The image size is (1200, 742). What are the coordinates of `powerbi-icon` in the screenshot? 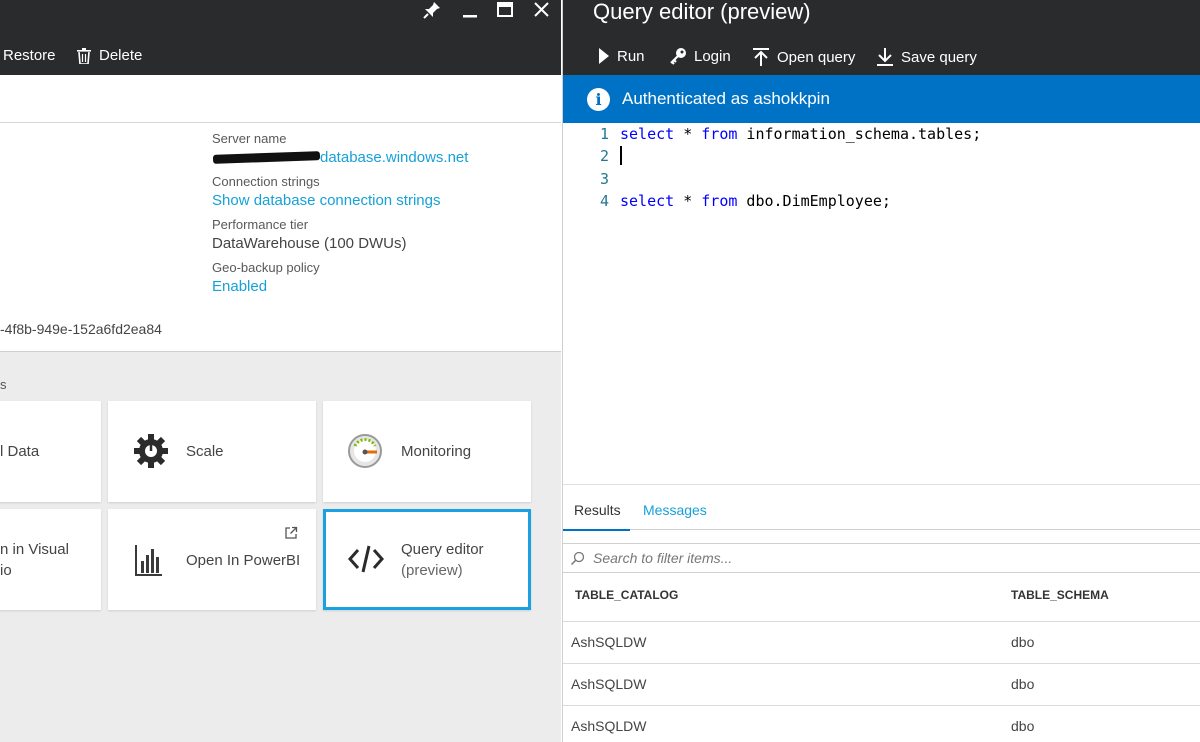 It's located at (149, 559).